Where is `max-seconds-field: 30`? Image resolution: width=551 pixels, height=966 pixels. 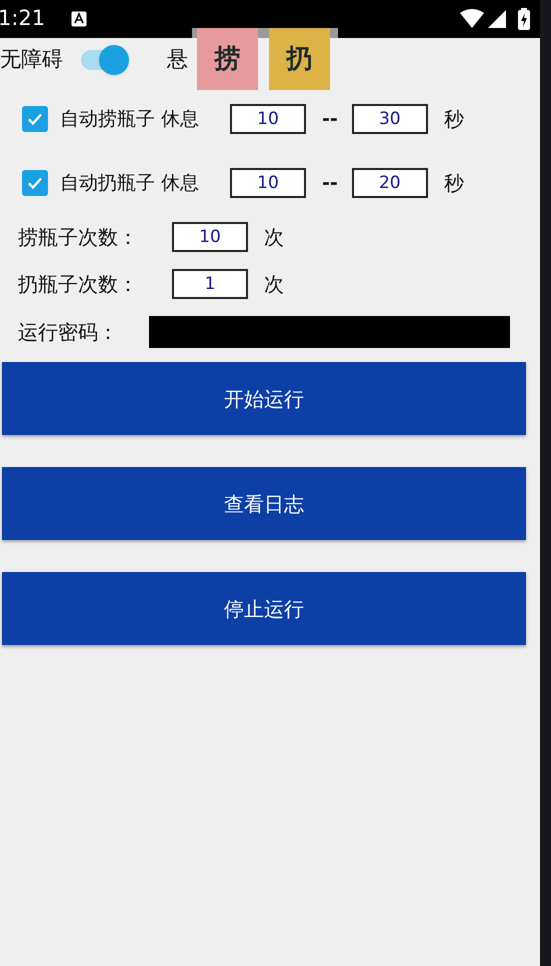 max-seconds-field: 30 is located at coordinates (390, 119).